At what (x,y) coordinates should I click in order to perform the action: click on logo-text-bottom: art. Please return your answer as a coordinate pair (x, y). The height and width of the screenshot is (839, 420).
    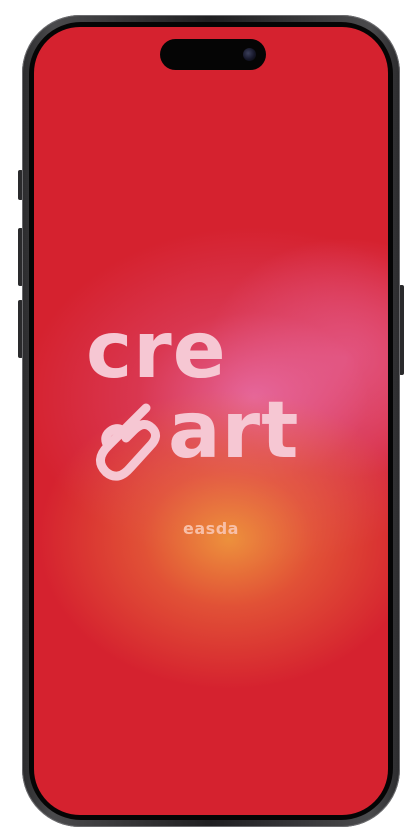
    Looking at the image, I should click on (234, 431).